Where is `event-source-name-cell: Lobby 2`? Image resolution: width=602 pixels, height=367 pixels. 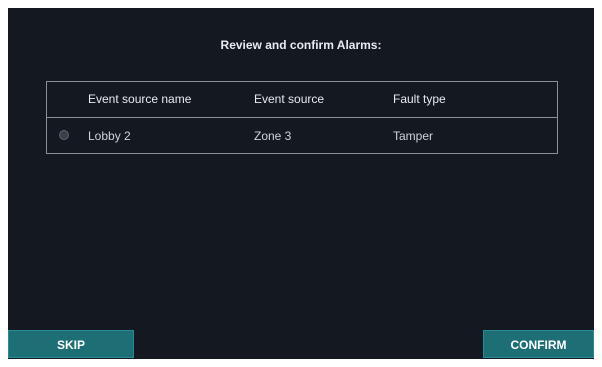 event-source-name-cell: Lobby 2 is located at coordinates (109, 136).